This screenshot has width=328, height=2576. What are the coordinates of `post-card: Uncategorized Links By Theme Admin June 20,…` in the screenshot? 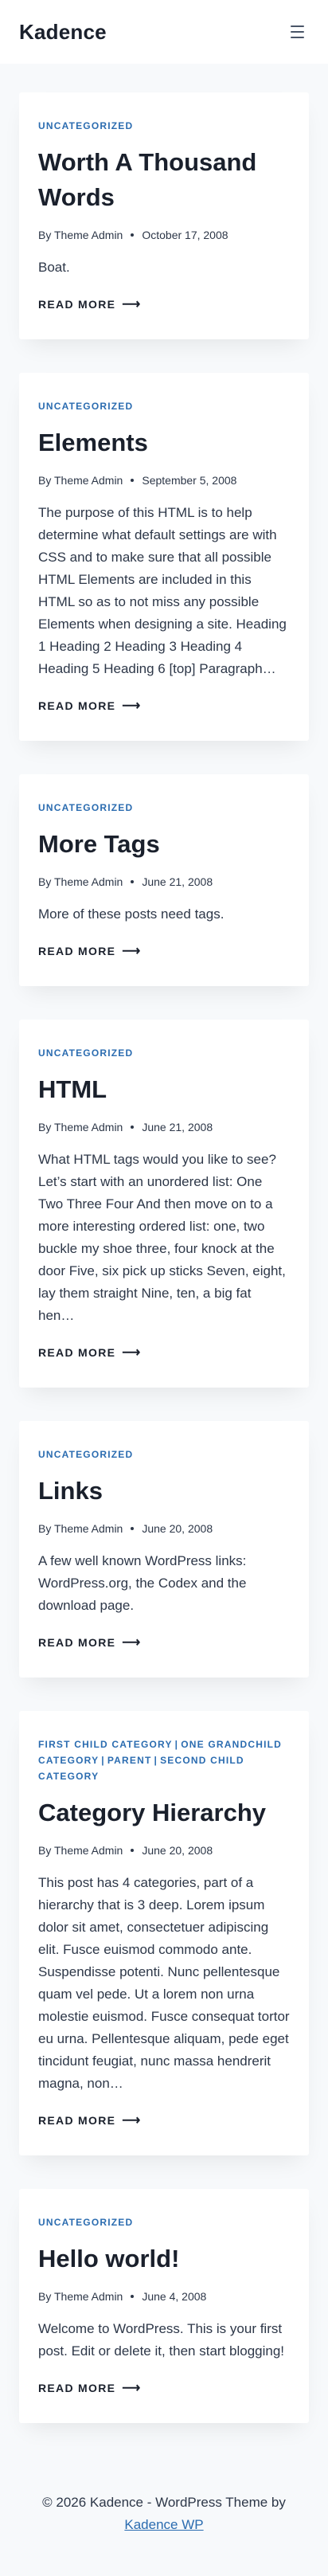 It's located at (164, 1549).